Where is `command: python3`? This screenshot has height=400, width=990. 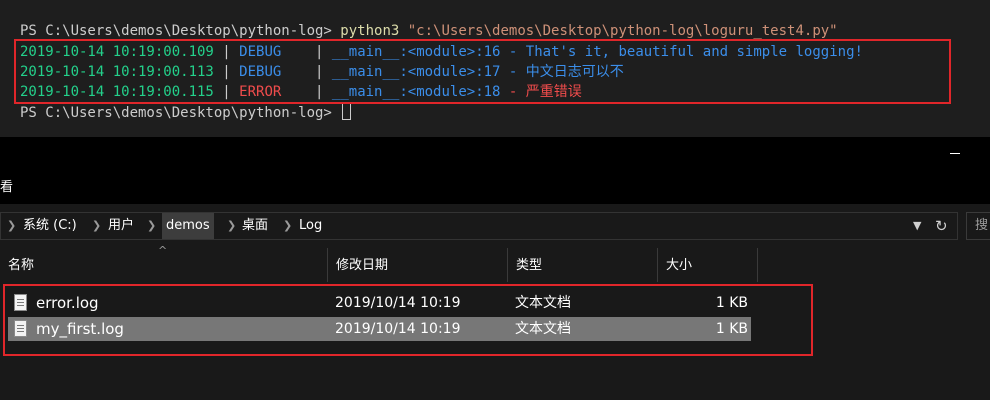 command: python3 is located at coordinates (370, 31).